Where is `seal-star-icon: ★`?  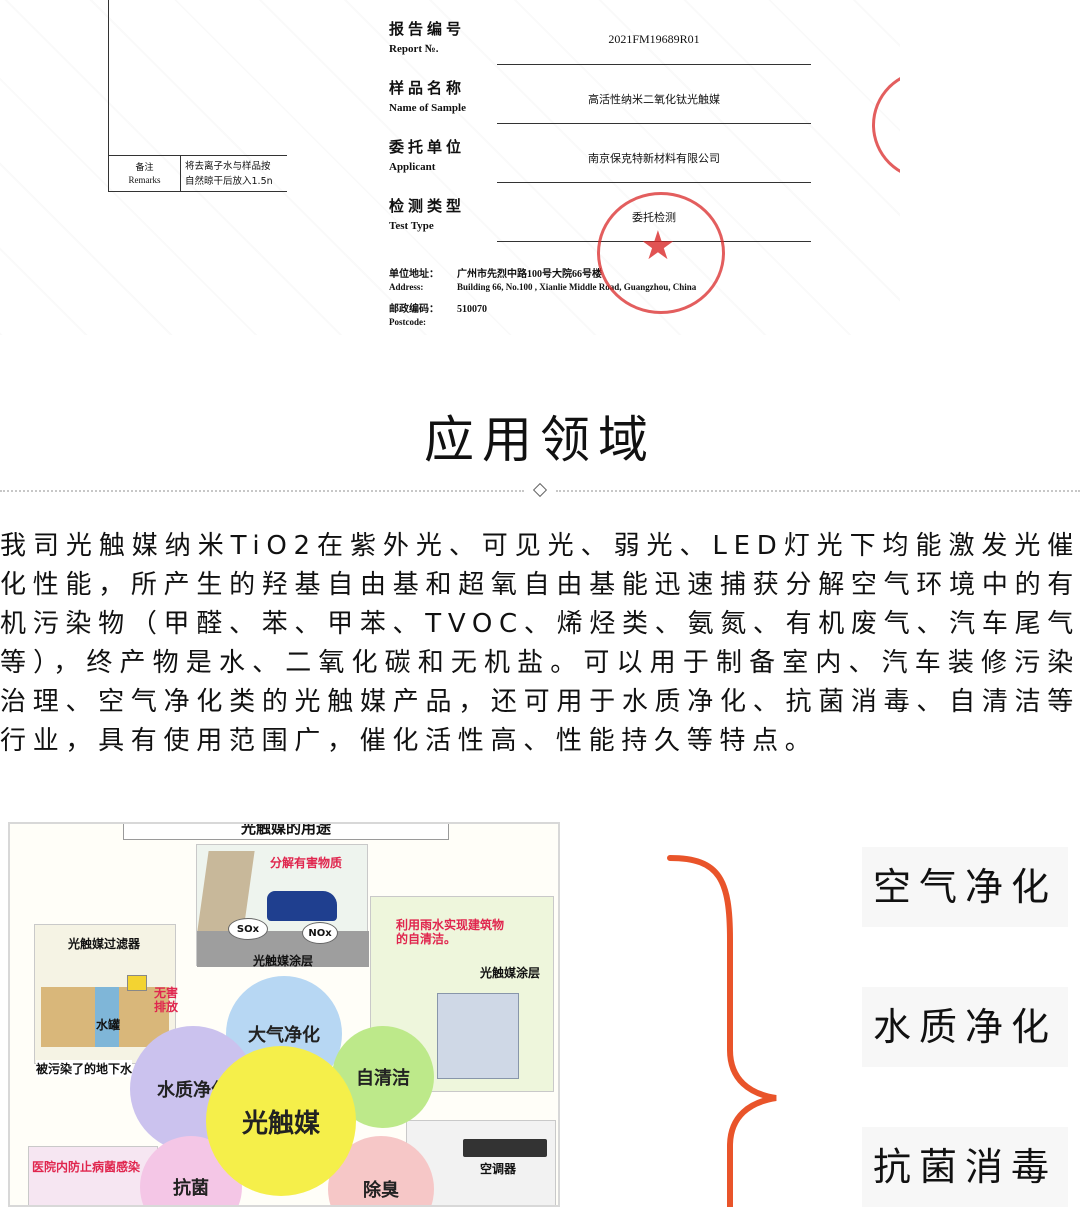 seal-star-icon: ★ is located at coordinates (658, 246).